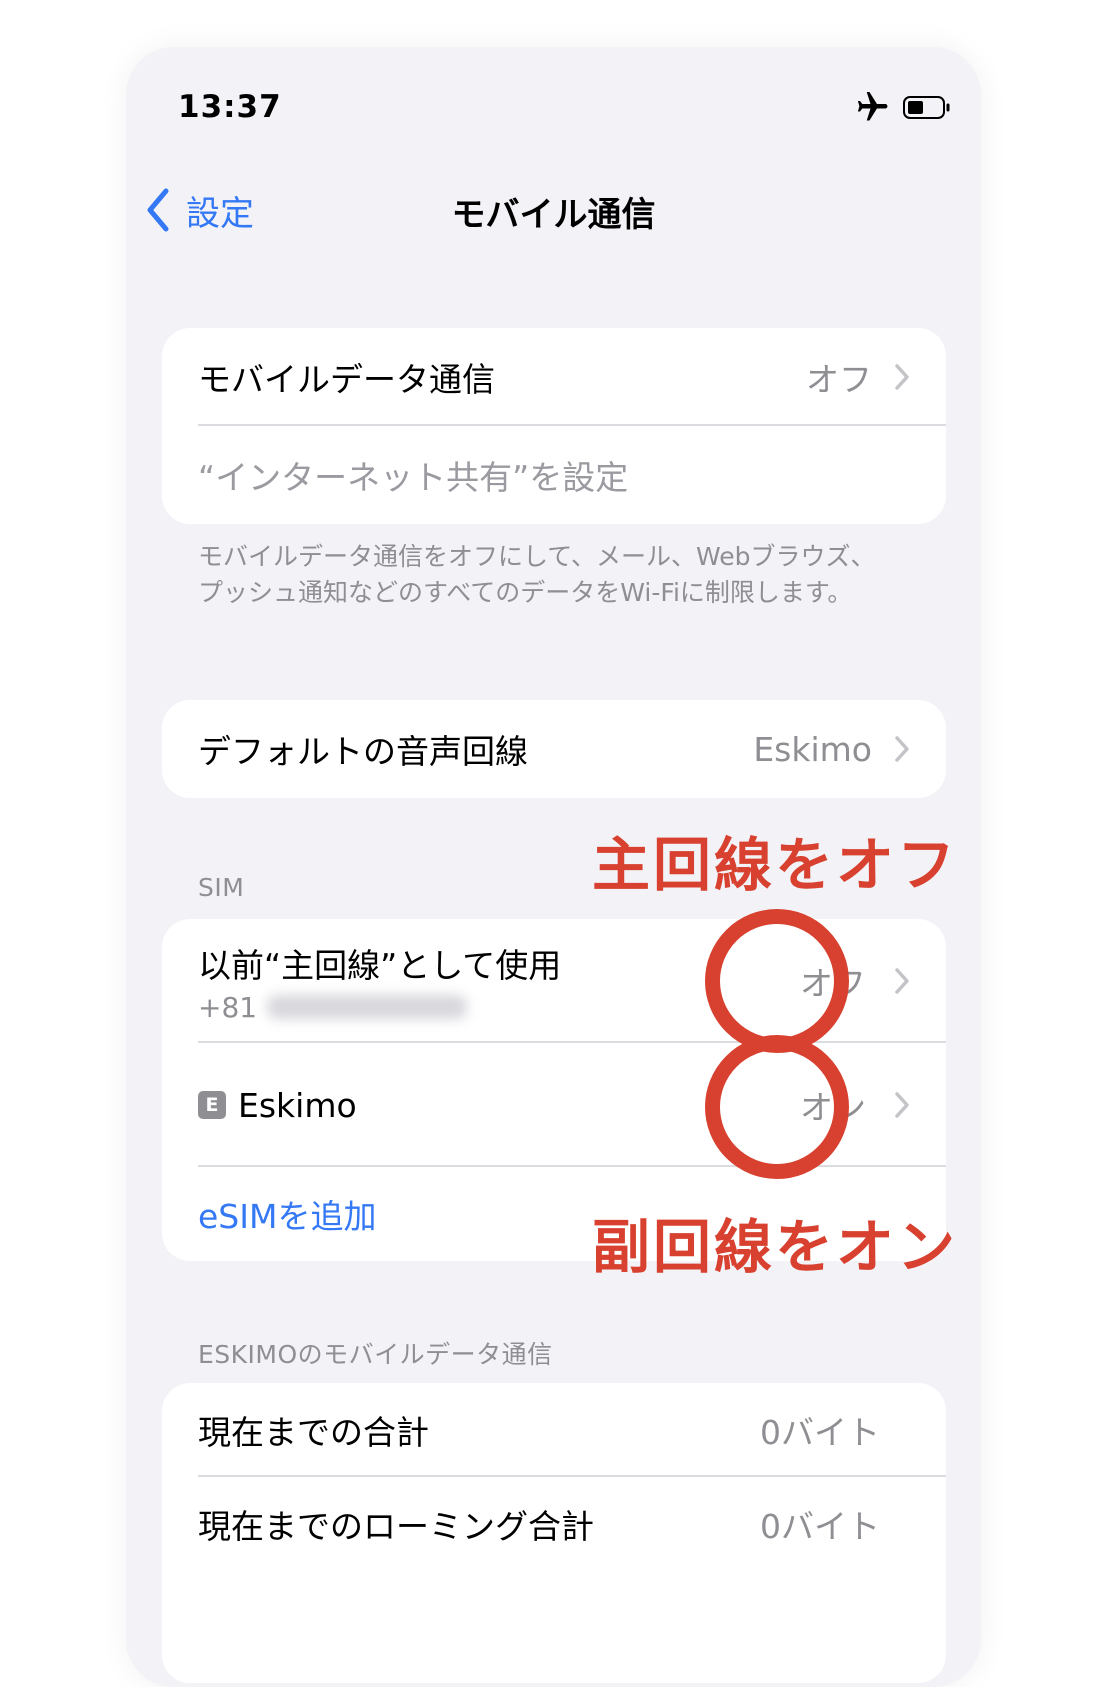 This screenshot has height=1687, width=1102. What do you see at coordinates (553, 215) in the screenshot?
I see `page-title: モバイル通信` at bounding box center [553, 215].